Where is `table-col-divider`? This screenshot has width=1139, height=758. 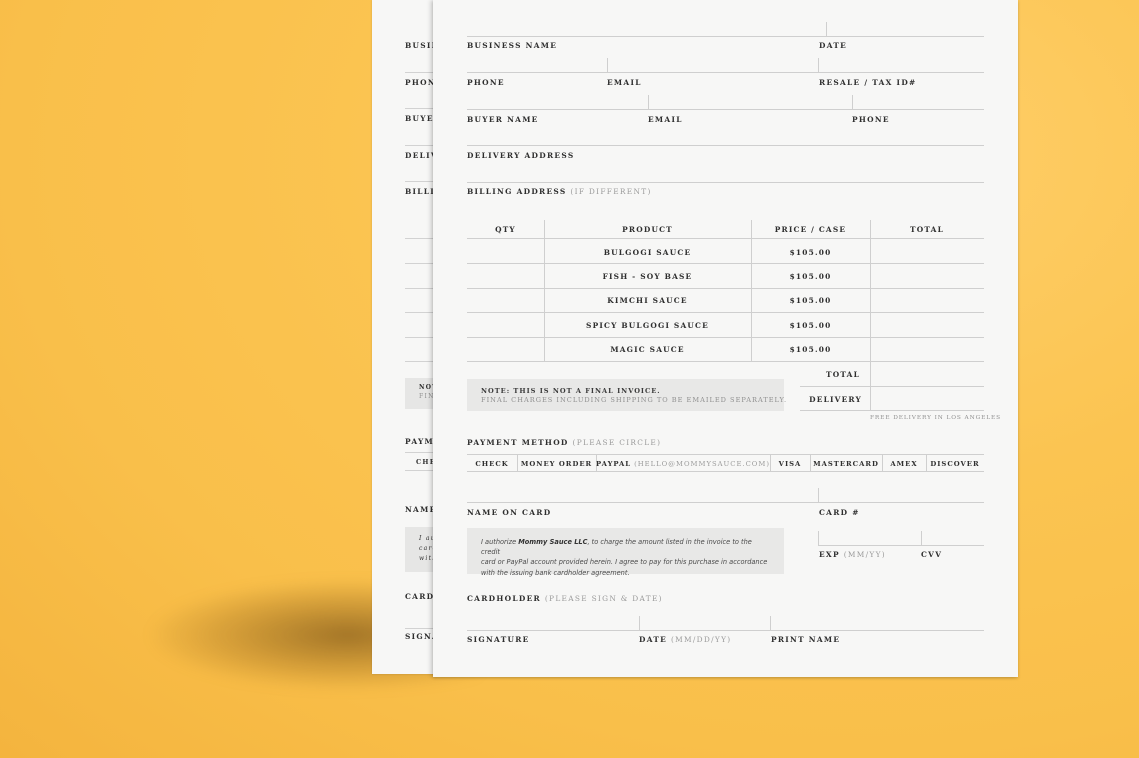
table-col-divider is located at coordinates (870, 315).